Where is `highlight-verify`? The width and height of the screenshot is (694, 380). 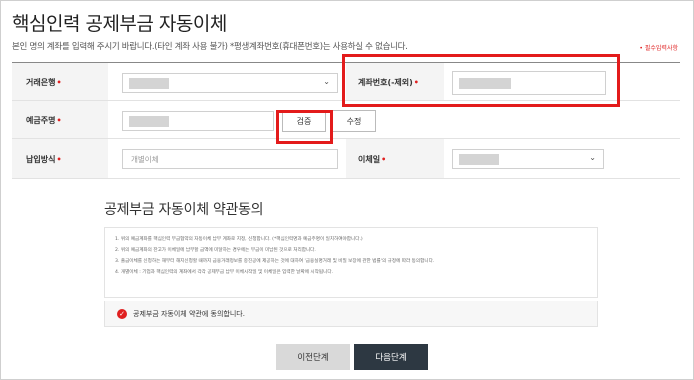 highlight-verify is located at coordinates (304, 127).